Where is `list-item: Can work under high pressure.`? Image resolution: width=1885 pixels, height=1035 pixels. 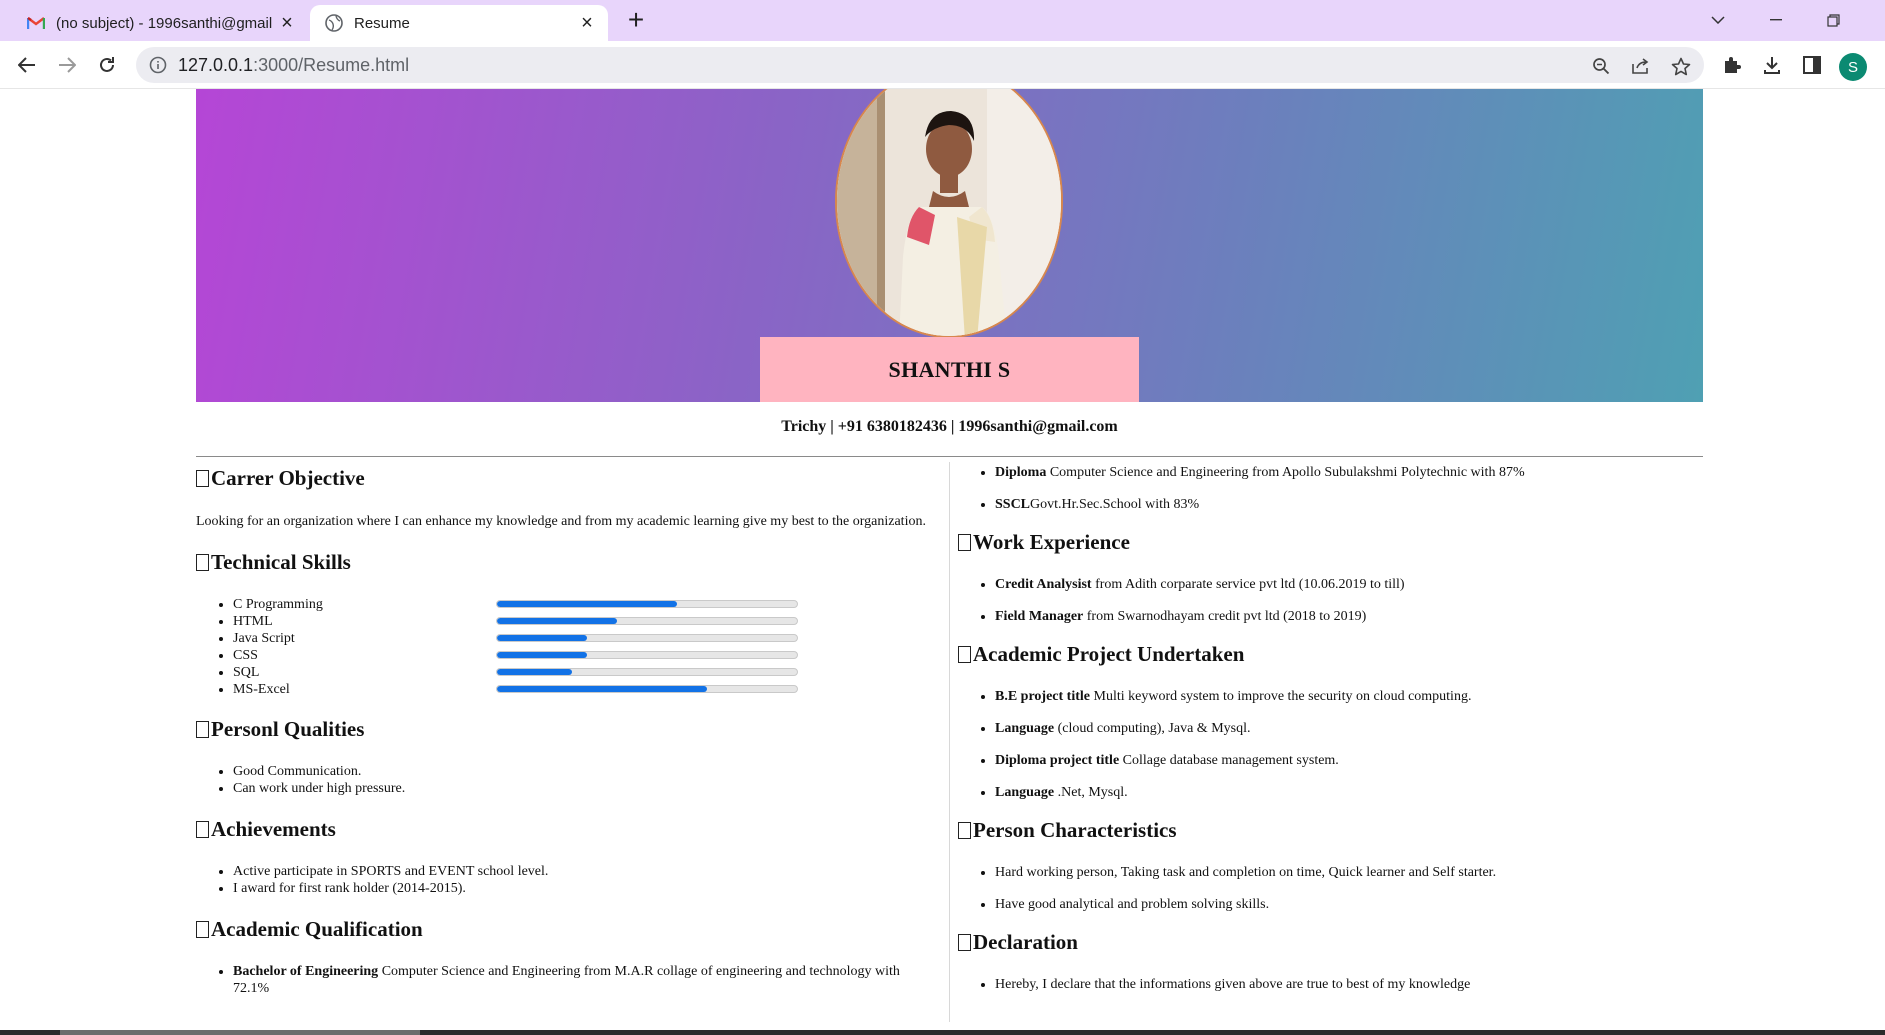 list-item: Can work under high pressure. is located at coordinates (584, 788).